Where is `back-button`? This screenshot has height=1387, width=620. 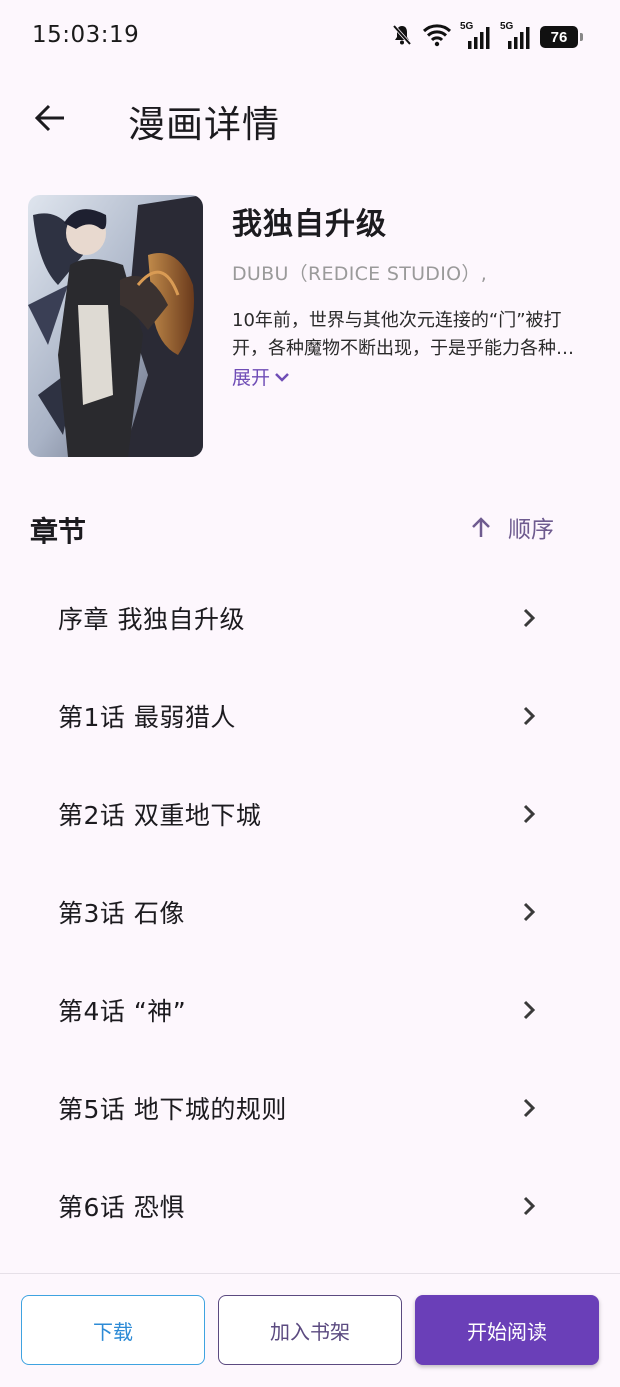
back-button is located at coordinates (50, 118).